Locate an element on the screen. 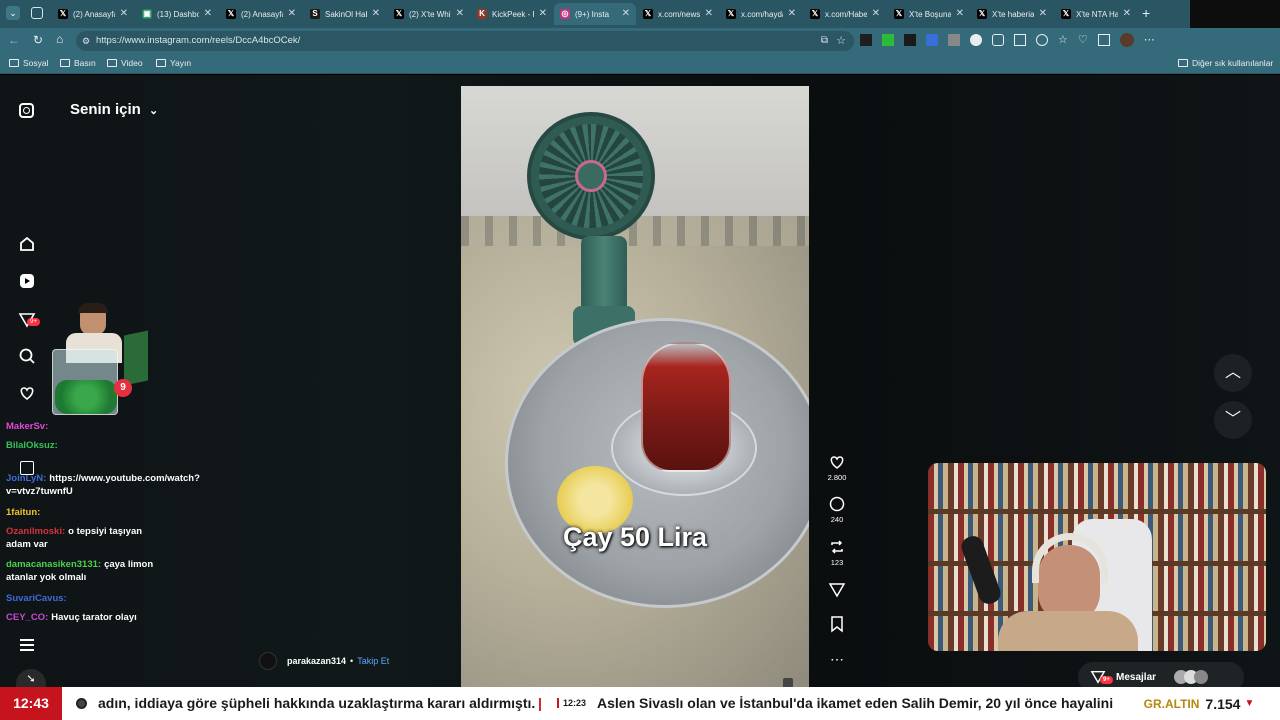 This screenshot has width=1280, height=720. workspaces-icon is located at coordinates (37, 13).